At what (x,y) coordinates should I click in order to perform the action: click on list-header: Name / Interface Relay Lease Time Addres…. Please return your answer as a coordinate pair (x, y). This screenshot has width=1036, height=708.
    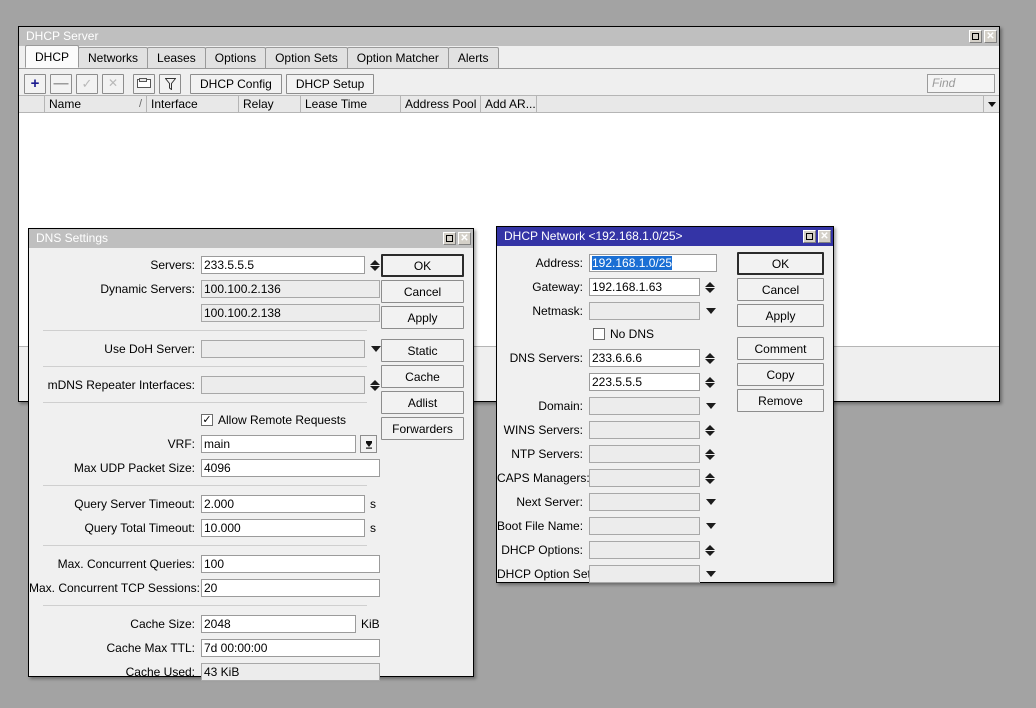
    Looking at the image, I should click on (509, 104).